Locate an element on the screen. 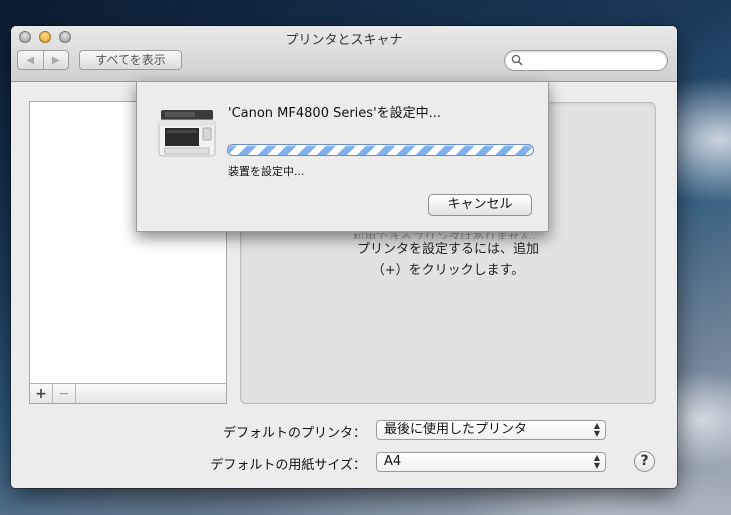 The height and width of the screenshot is (515, 731). default-paper-label: デフォルトの用紙サイズ： is located at coordinates (288, 465).